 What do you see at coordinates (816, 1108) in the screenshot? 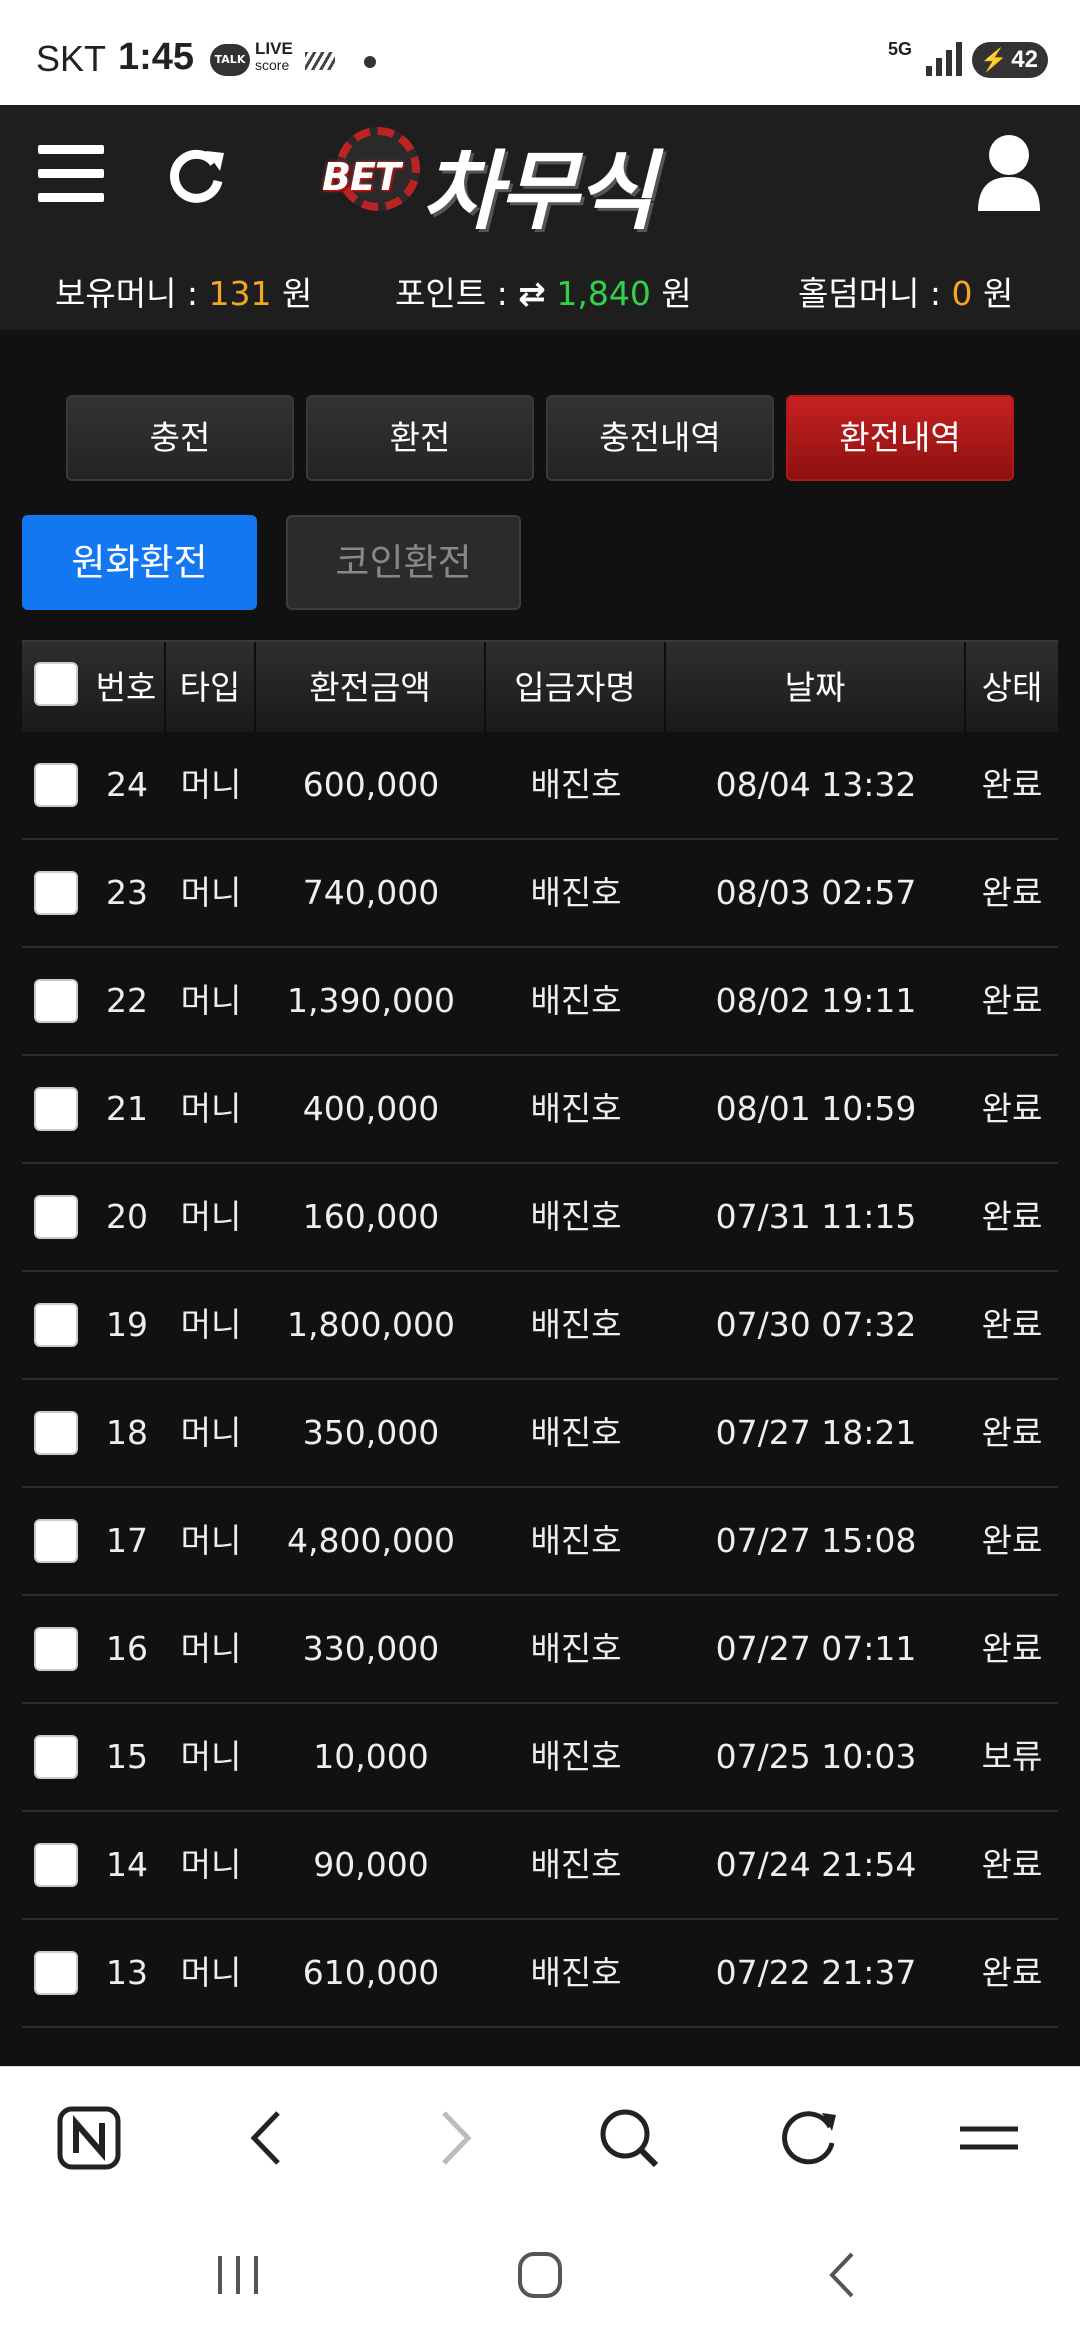
I see `row-date: 08/01 10:59` at bounding box center [816, 1108].